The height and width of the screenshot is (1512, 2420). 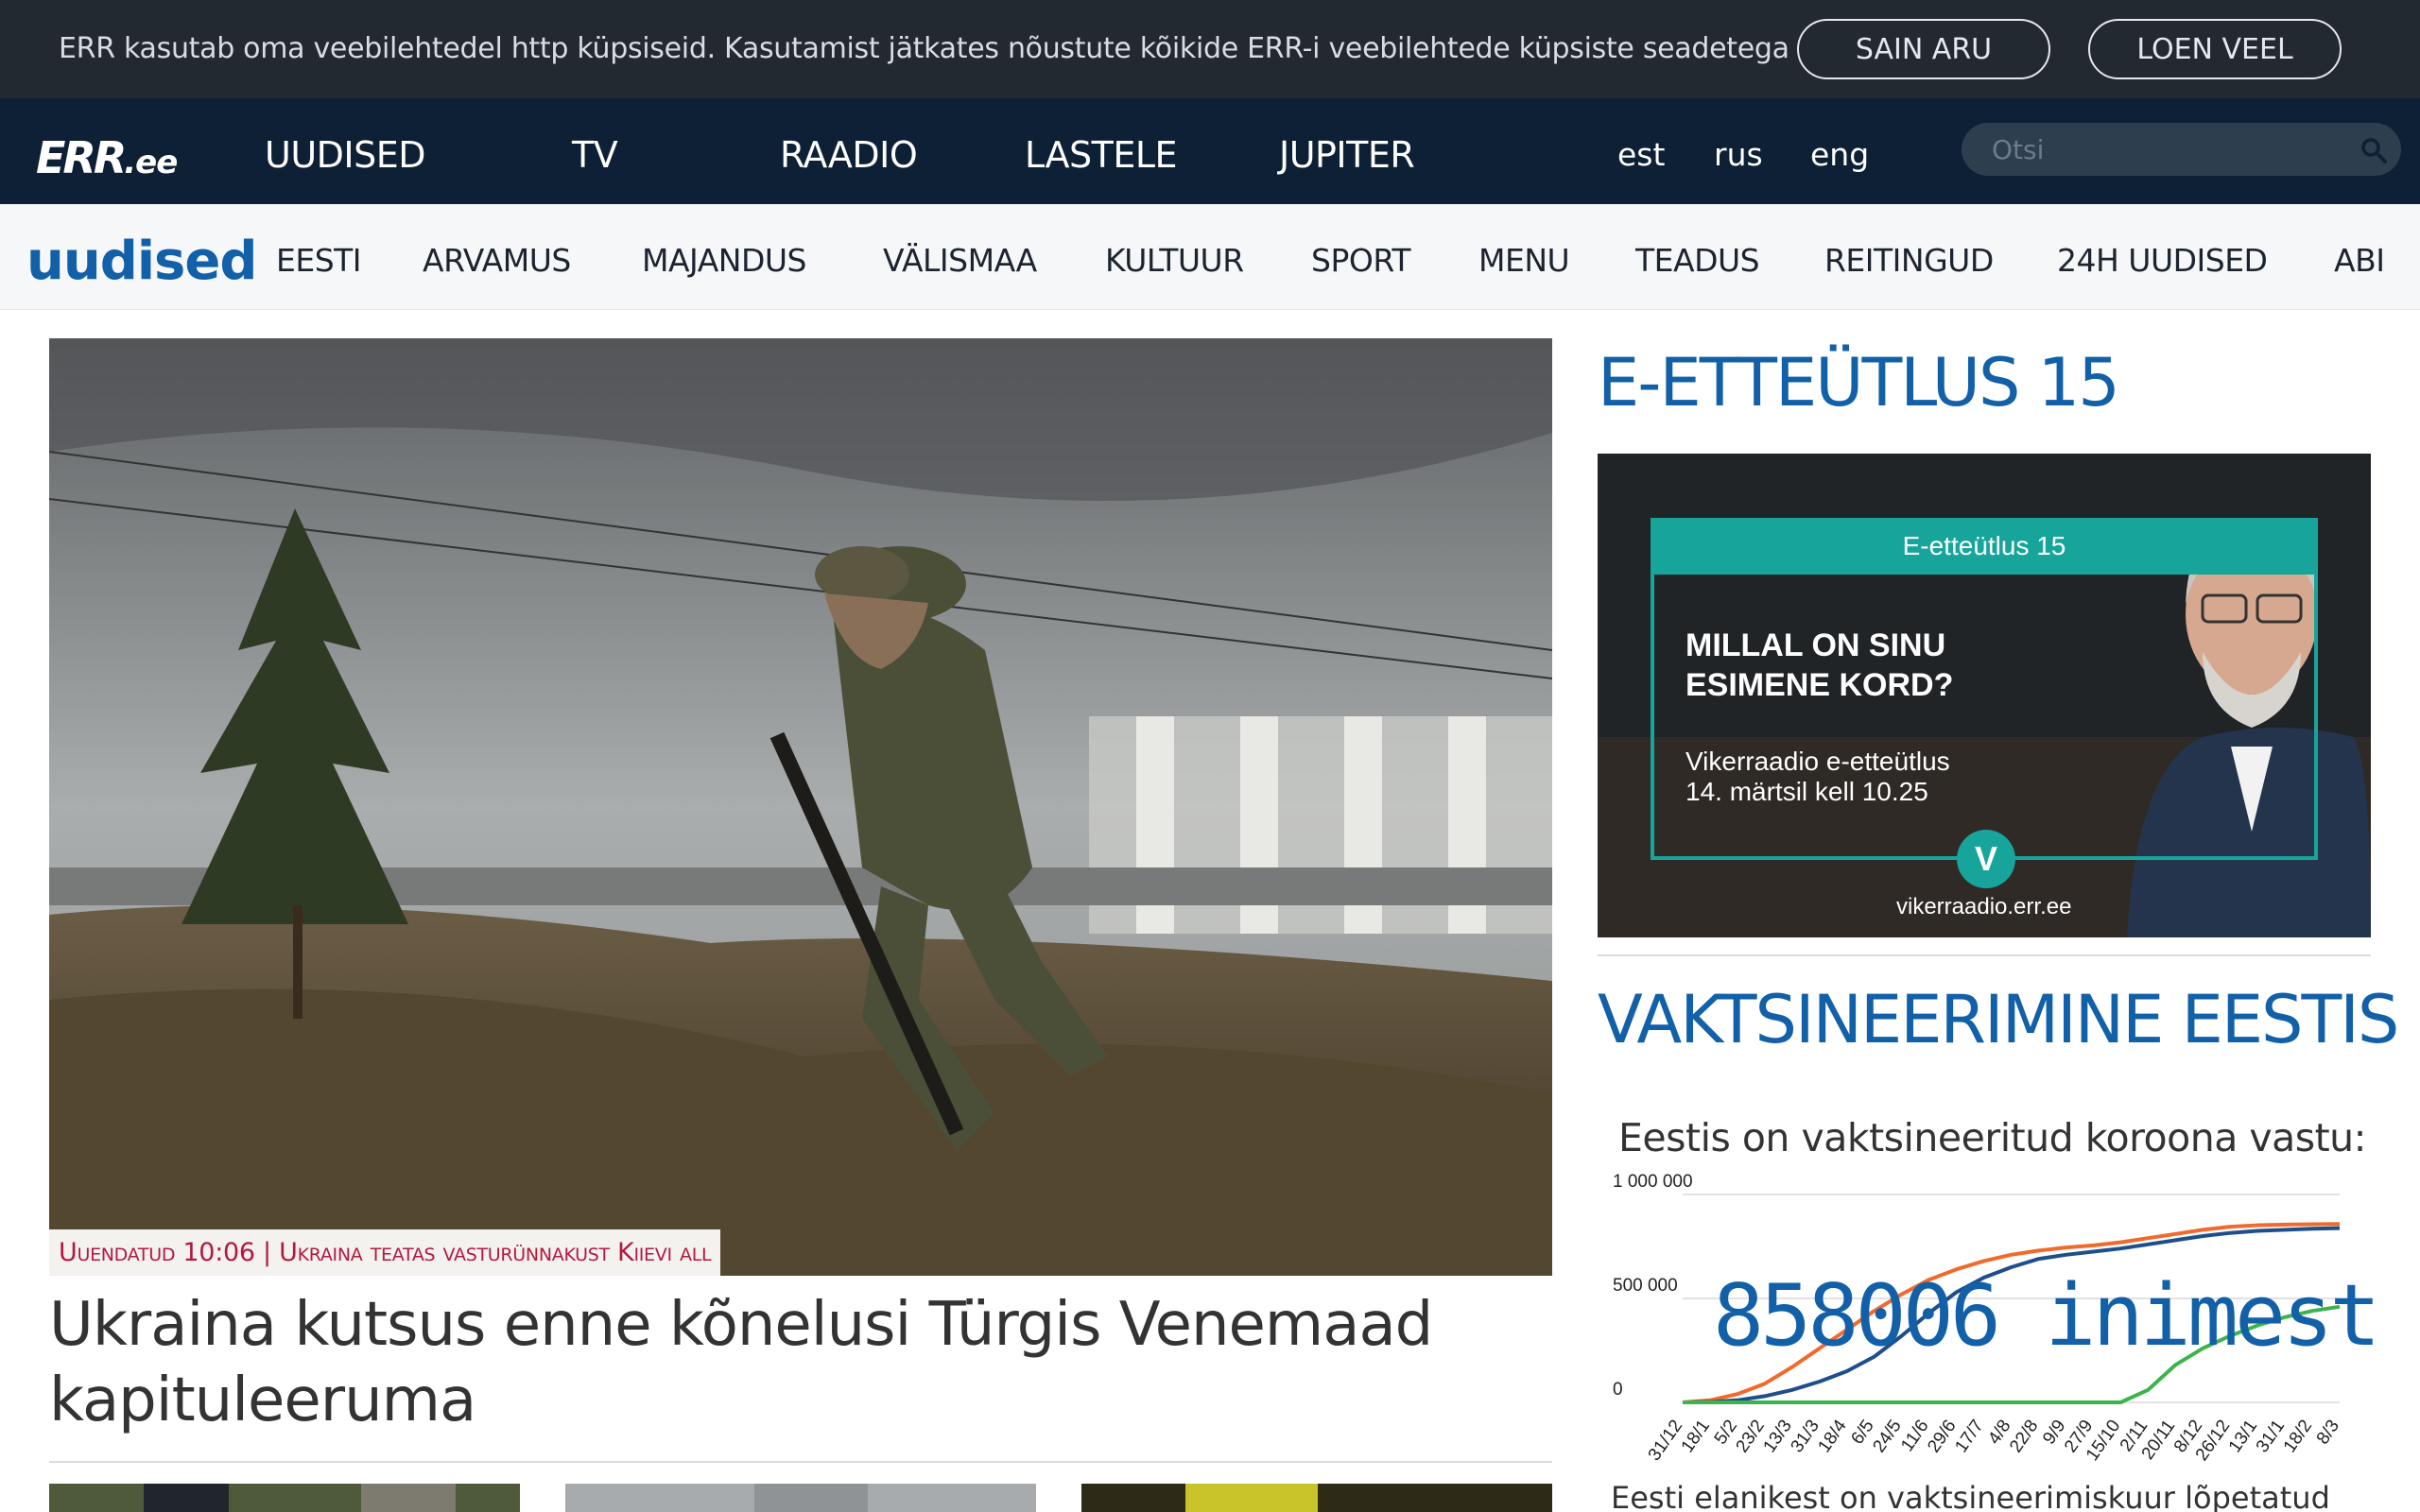 I want to click on section-title-vaktsineerimine: VAKTSINEERIMINE EESTIS, so click(x=1998, y=1019).